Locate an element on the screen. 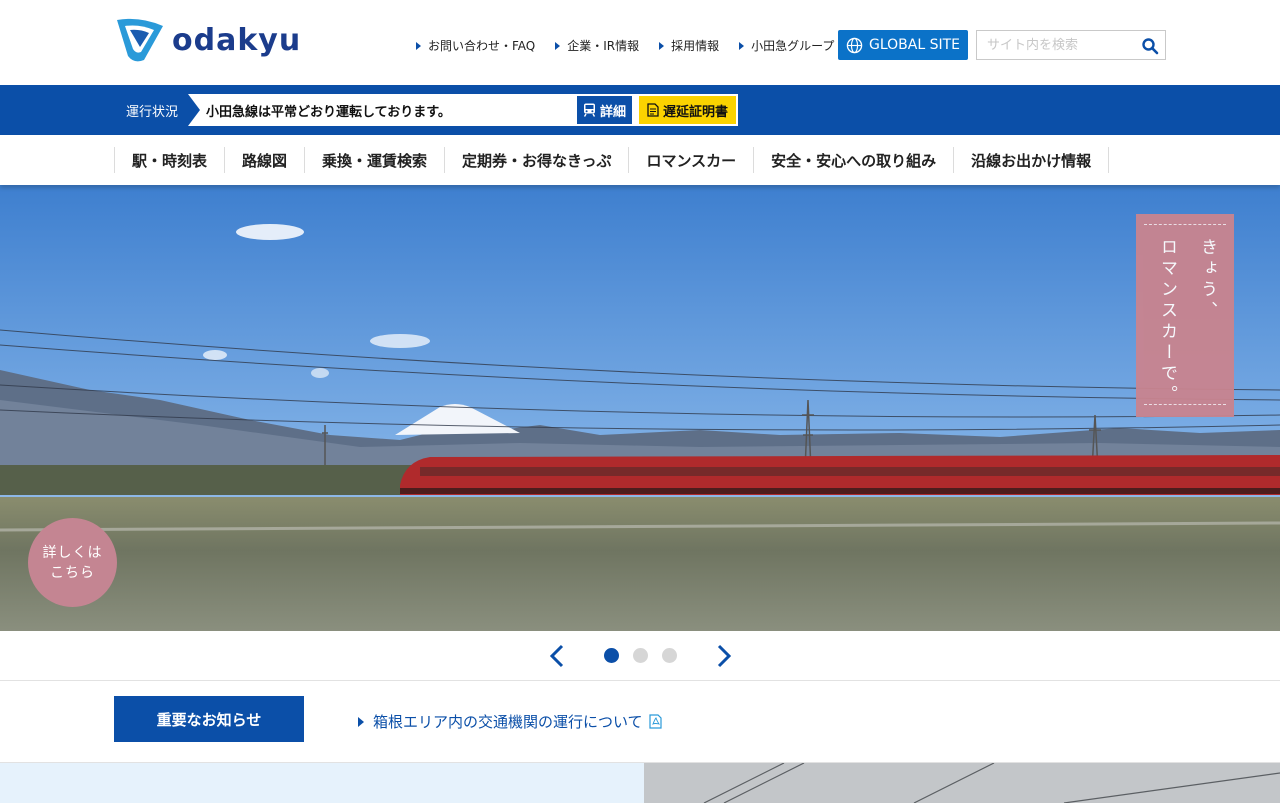  nav-item-safety: 安全・安心への取り組み is located at coordinates (853, 160).